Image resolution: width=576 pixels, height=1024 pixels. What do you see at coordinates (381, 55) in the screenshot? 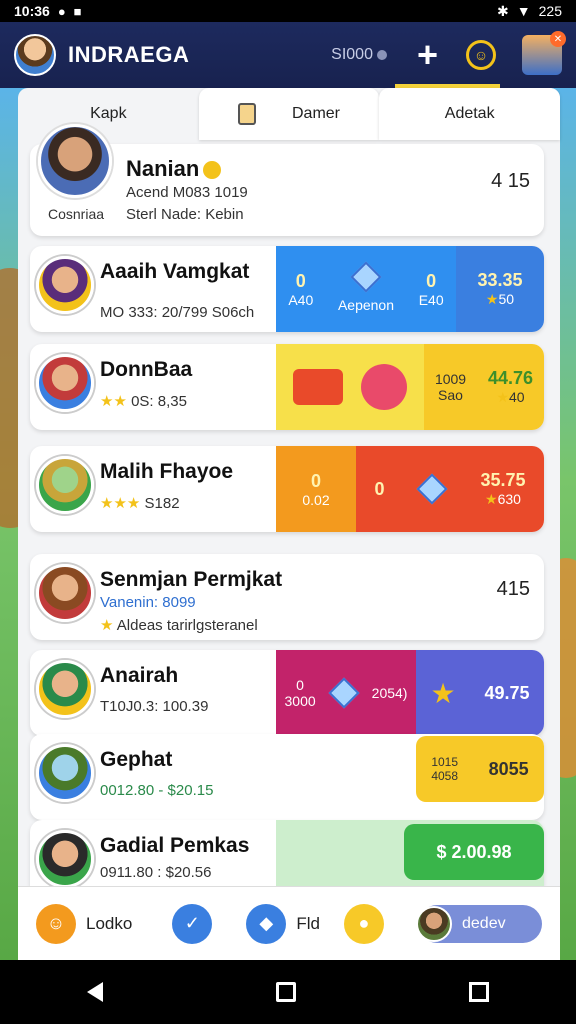
I see `coin-icon` at bounding box center [381, 55].